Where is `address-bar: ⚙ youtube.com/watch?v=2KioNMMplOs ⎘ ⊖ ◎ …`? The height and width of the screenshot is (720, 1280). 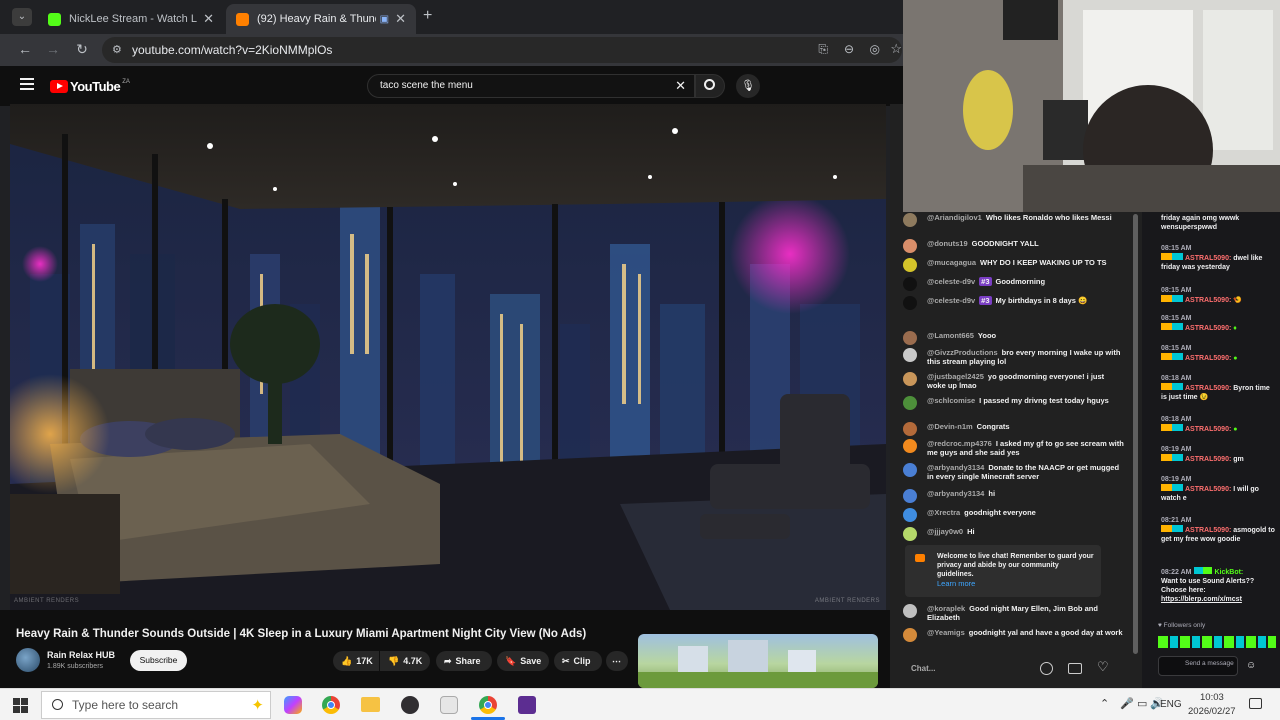
address-bar: ⚙ youtube.com/watch?v=2KioNMMplOs ⎘ ⊖ ◎ … is located at coordinates (502, 50).